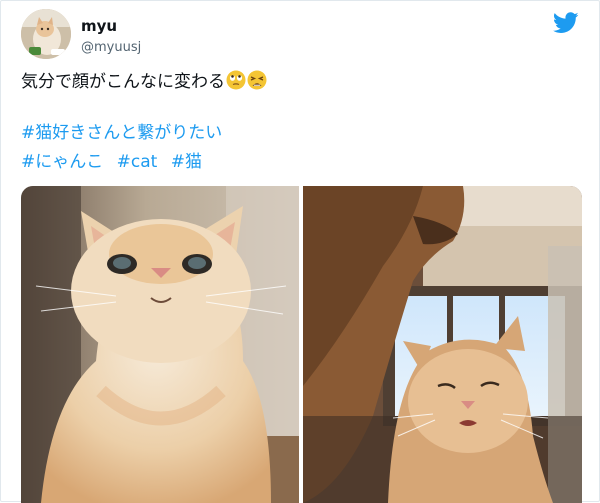 This screenshot has width=600, height=503. What do you see at coordinates (186, 162) in the screenshot?
I see `hashtag-link: #猫` at bounding box center [186, 162].